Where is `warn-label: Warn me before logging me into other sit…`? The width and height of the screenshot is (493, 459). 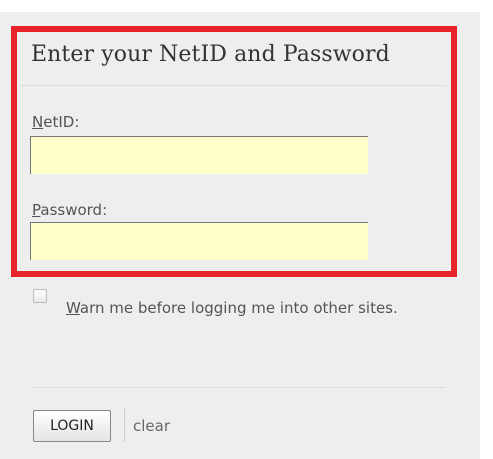
warn-label: Warn me before logging me into other sit… is located at coordinates (246, 308).